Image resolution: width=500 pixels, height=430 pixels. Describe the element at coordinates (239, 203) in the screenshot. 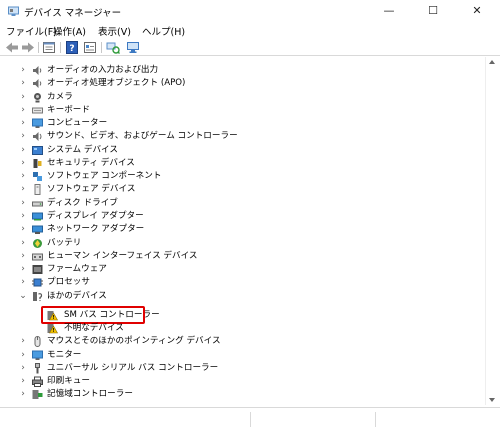

I see `tree-item-disk-drives: › ディスク ドライブ` at that location.